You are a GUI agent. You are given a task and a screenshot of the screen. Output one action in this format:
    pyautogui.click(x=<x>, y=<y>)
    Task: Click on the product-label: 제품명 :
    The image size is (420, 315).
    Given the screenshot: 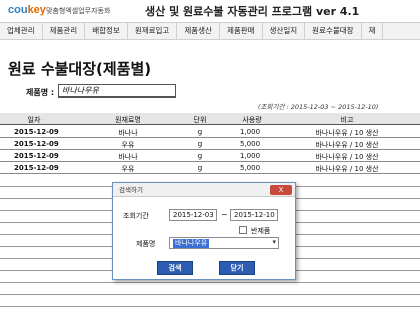 What is the action you would take?
    pyautogui.click(x=40, y=92)
    